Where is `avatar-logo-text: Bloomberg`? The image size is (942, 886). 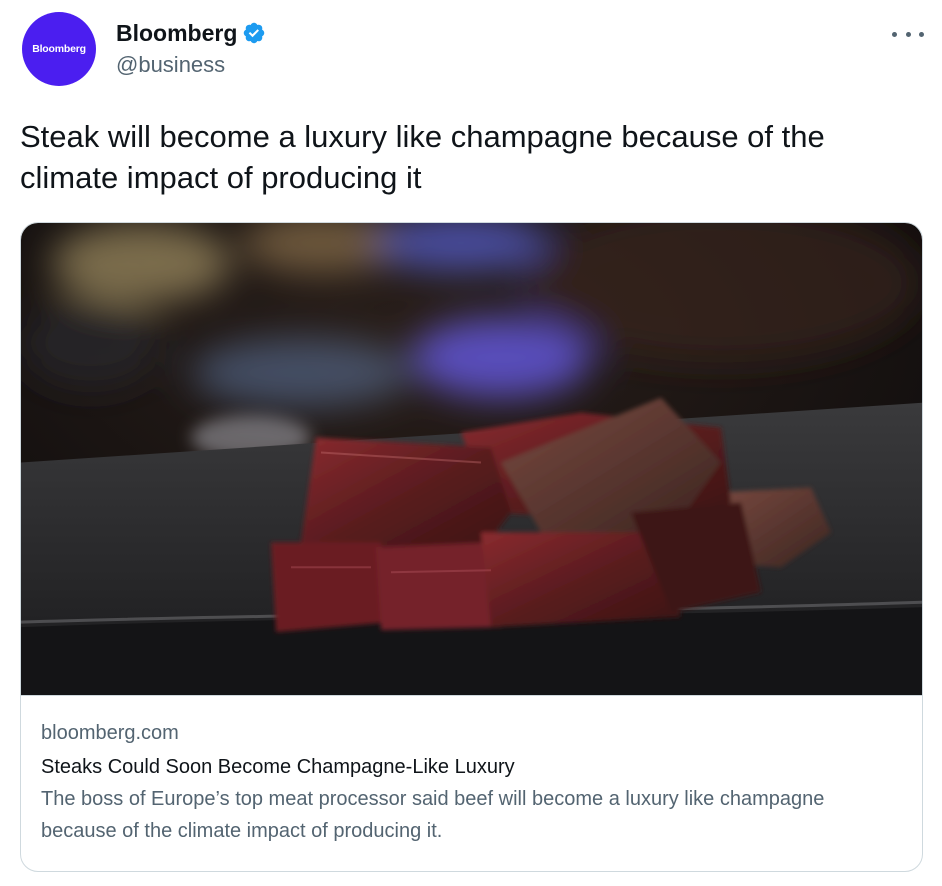 avatar-logo-text: Bloomberg is located at coordinates (59, 49).